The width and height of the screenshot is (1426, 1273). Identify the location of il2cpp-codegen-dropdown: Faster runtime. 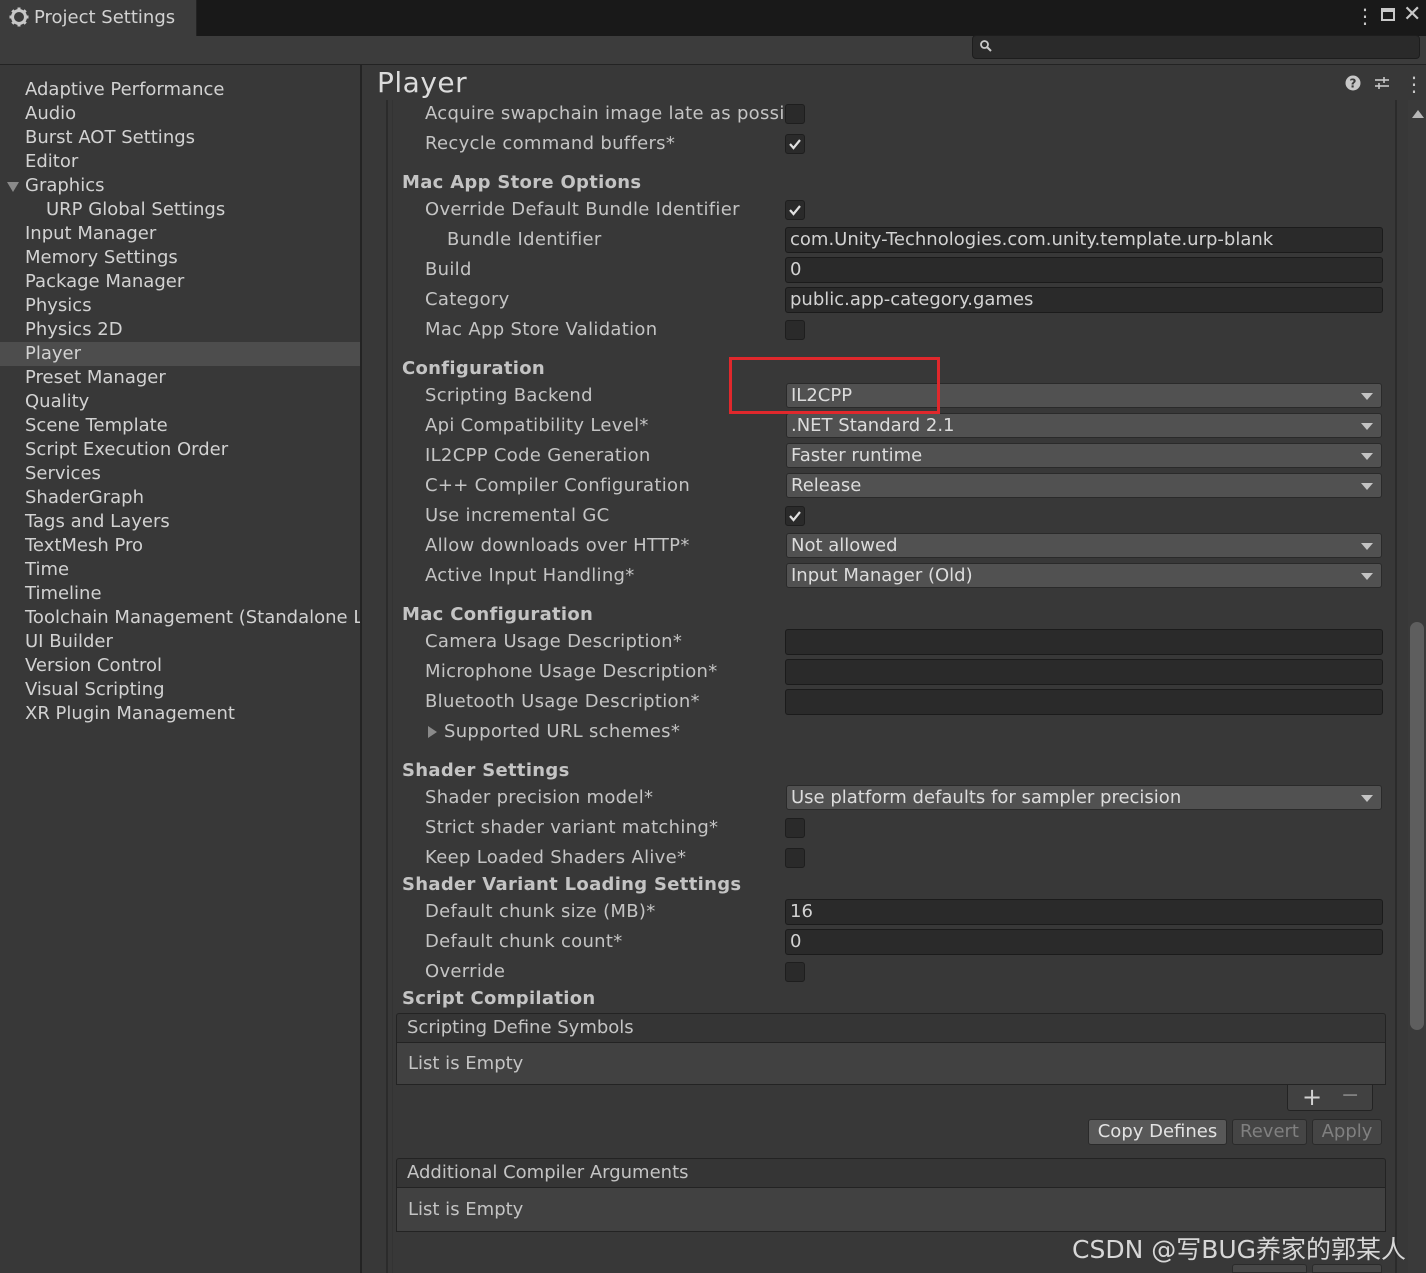
(1084, 455).